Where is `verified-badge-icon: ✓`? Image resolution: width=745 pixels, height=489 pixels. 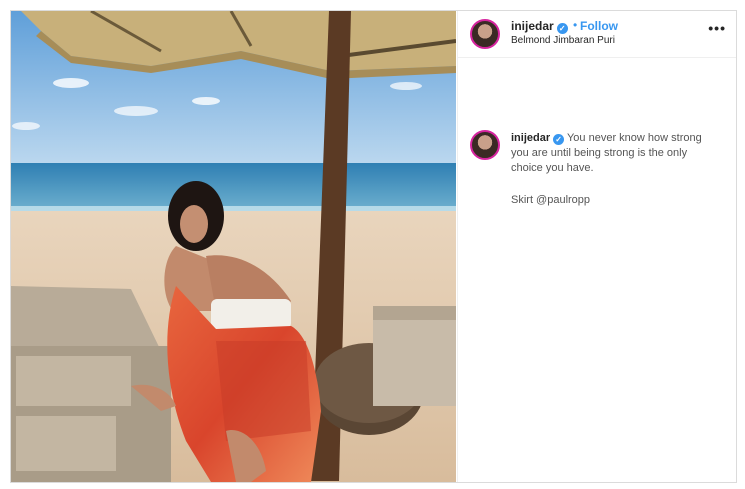 verified-badge-icon: ✓ is located at coordinates (562, 28).